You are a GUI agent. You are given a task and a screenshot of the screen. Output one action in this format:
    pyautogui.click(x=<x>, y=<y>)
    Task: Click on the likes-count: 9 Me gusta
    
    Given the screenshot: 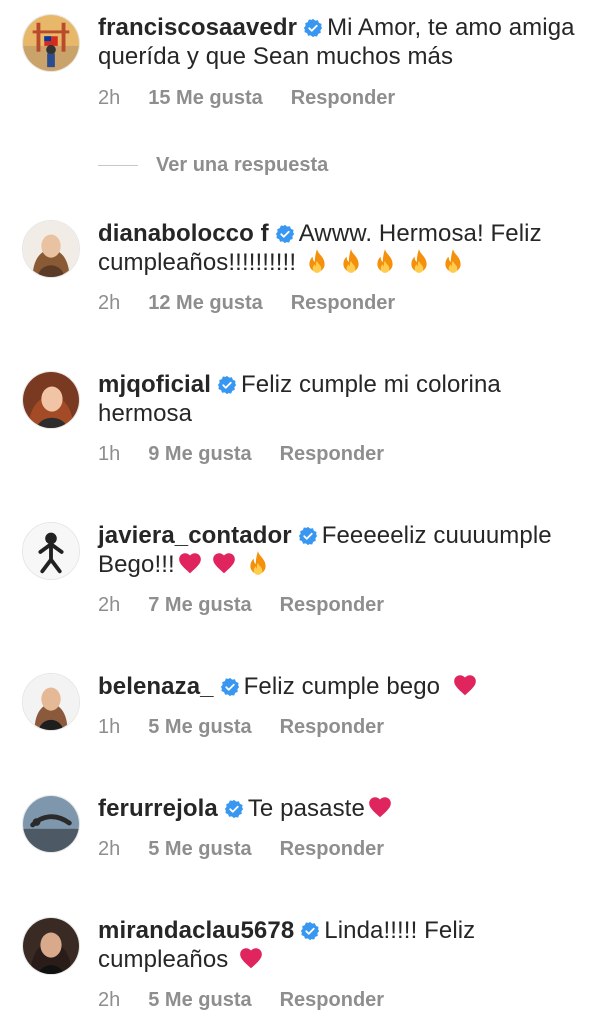 What is the action you would take?
    pyautogui.click(x=199, y=454)
    